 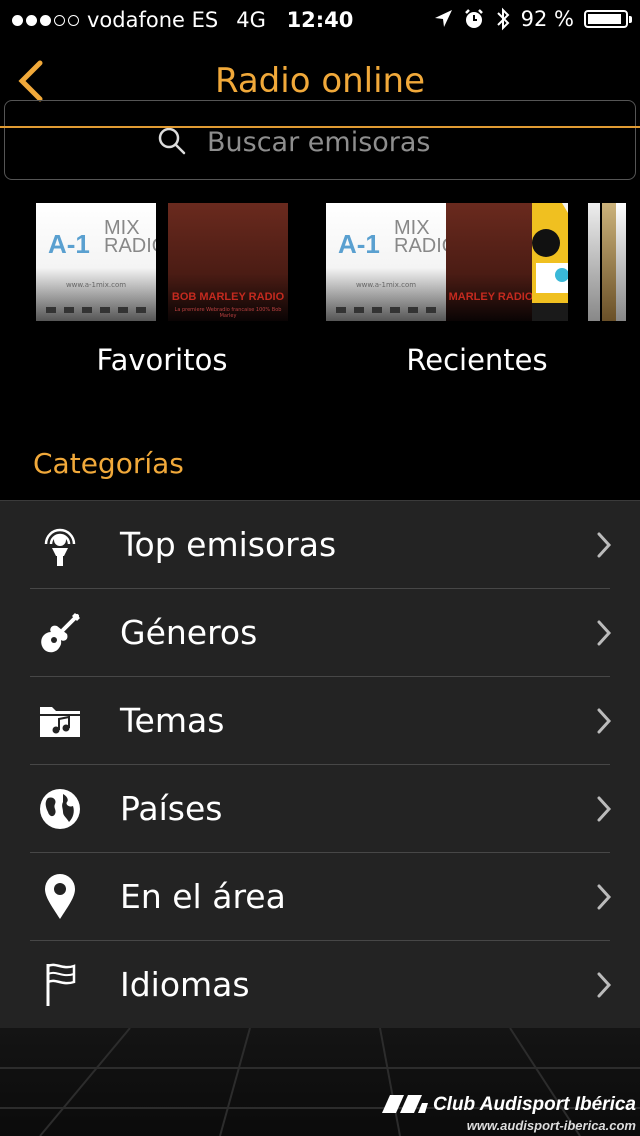 I want to click on nav-divider, so click(x=320, y=127).